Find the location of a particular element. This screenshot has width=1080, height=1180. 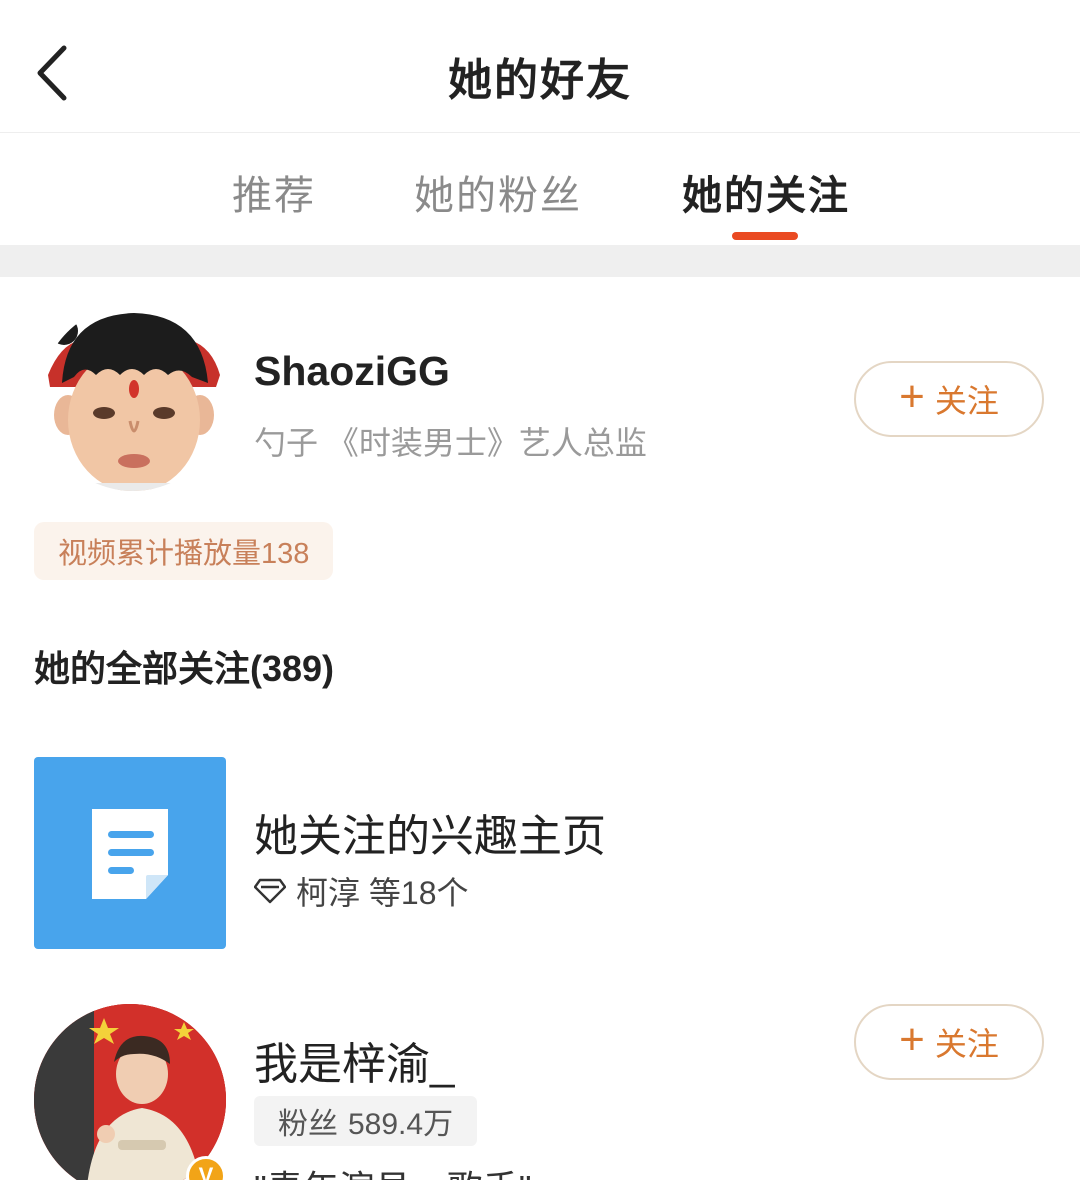

featured-user-avatar is located at coordinates (133, 398).